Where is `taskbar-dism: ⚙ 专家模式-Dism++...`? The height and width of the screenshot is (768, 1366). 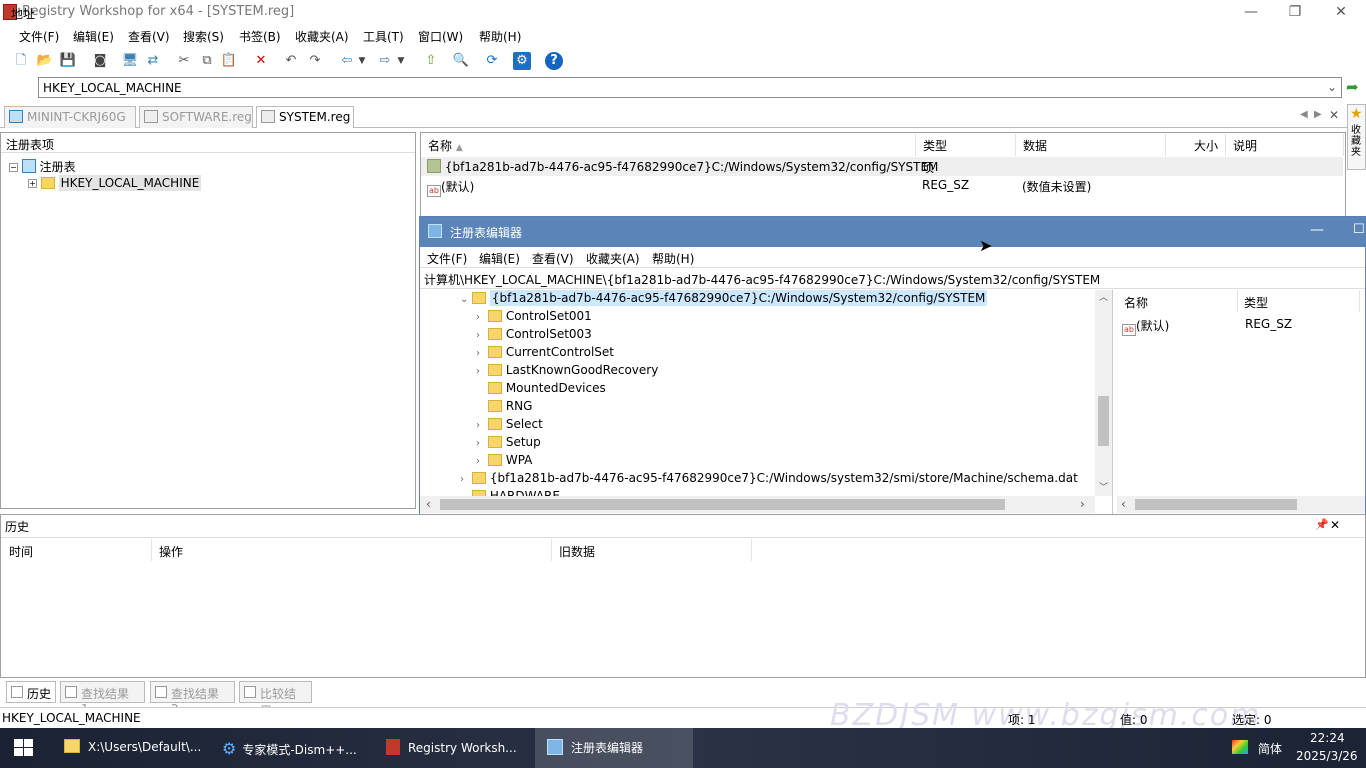
taskbar-dism: ⚙ 专家模式-Dism++... is located at coordinates (294, 748).